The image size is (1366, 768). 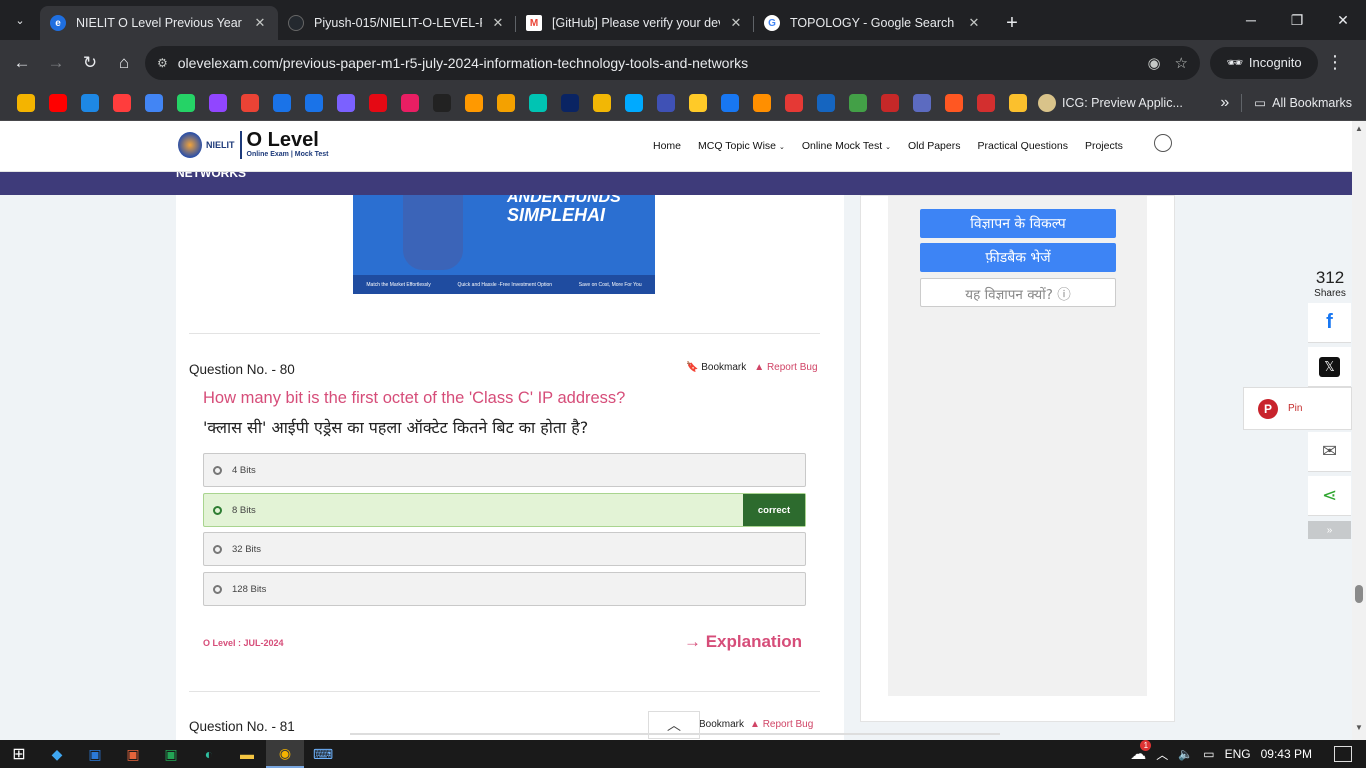 What do you see at coordinates (504, 510) in the screenshot?
I see `option-b: 8 Bits correct` at bounding box center [504, 510].